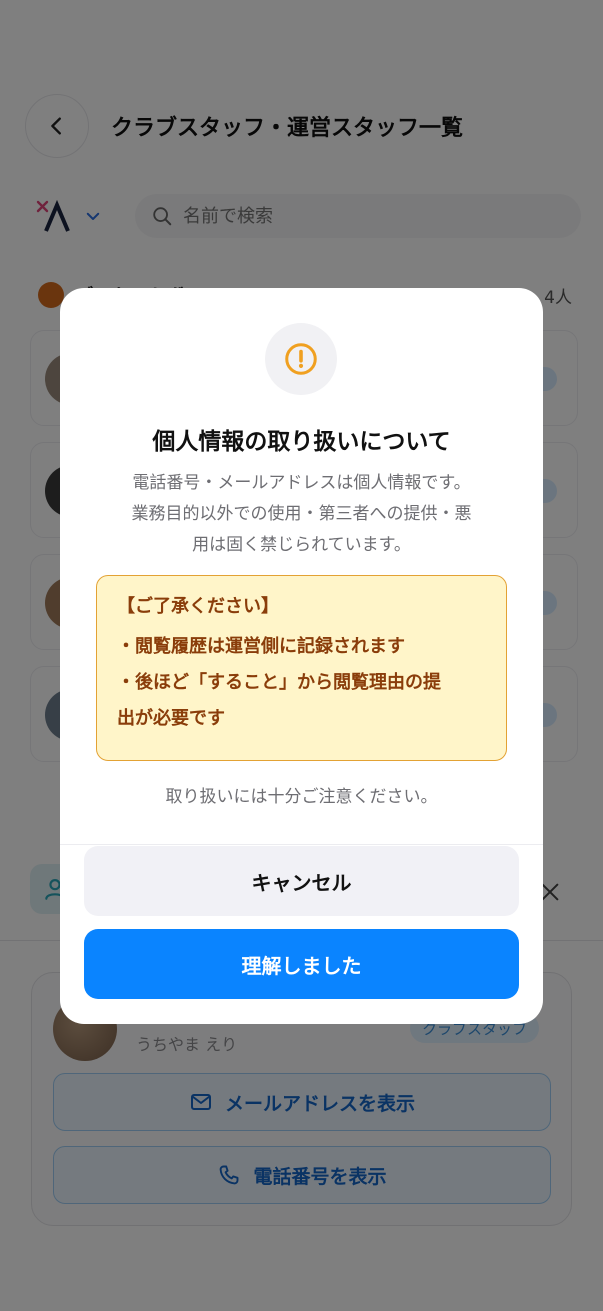  What do you see at coordinates (301, 844) in the screenshot?
I see `divider` at bounding box center [301, 844].